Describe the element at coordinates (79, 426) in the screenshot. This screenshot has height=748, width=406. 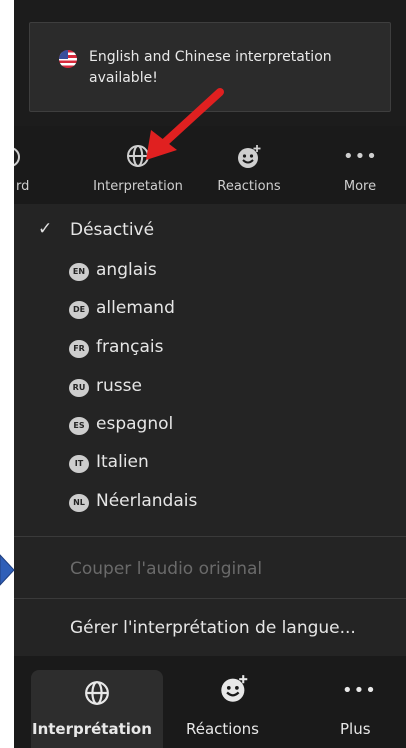
I see `language-code-badge: ES` at that location.